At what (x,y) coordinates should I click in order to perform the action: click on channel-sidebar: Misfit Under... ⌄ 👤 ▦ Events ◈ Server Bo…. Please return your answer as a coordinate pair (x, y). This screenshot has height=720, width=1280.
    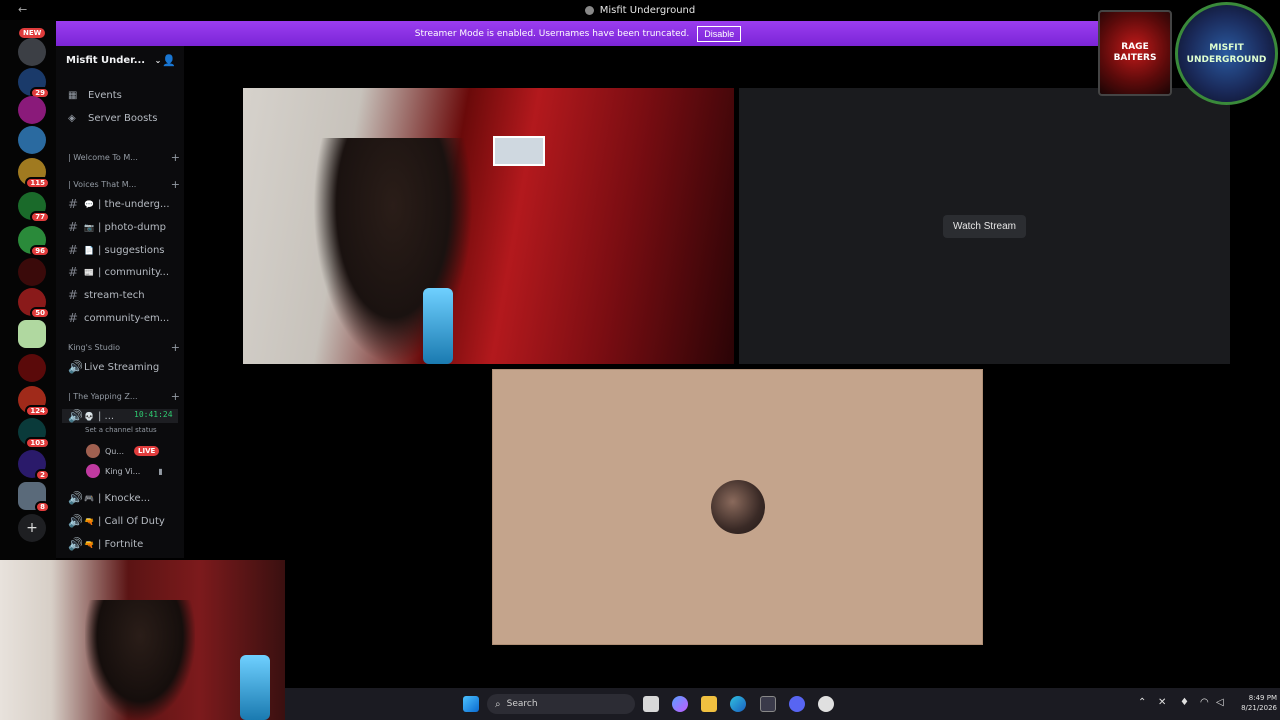
    Looking at the image, I should click on (120, 302).